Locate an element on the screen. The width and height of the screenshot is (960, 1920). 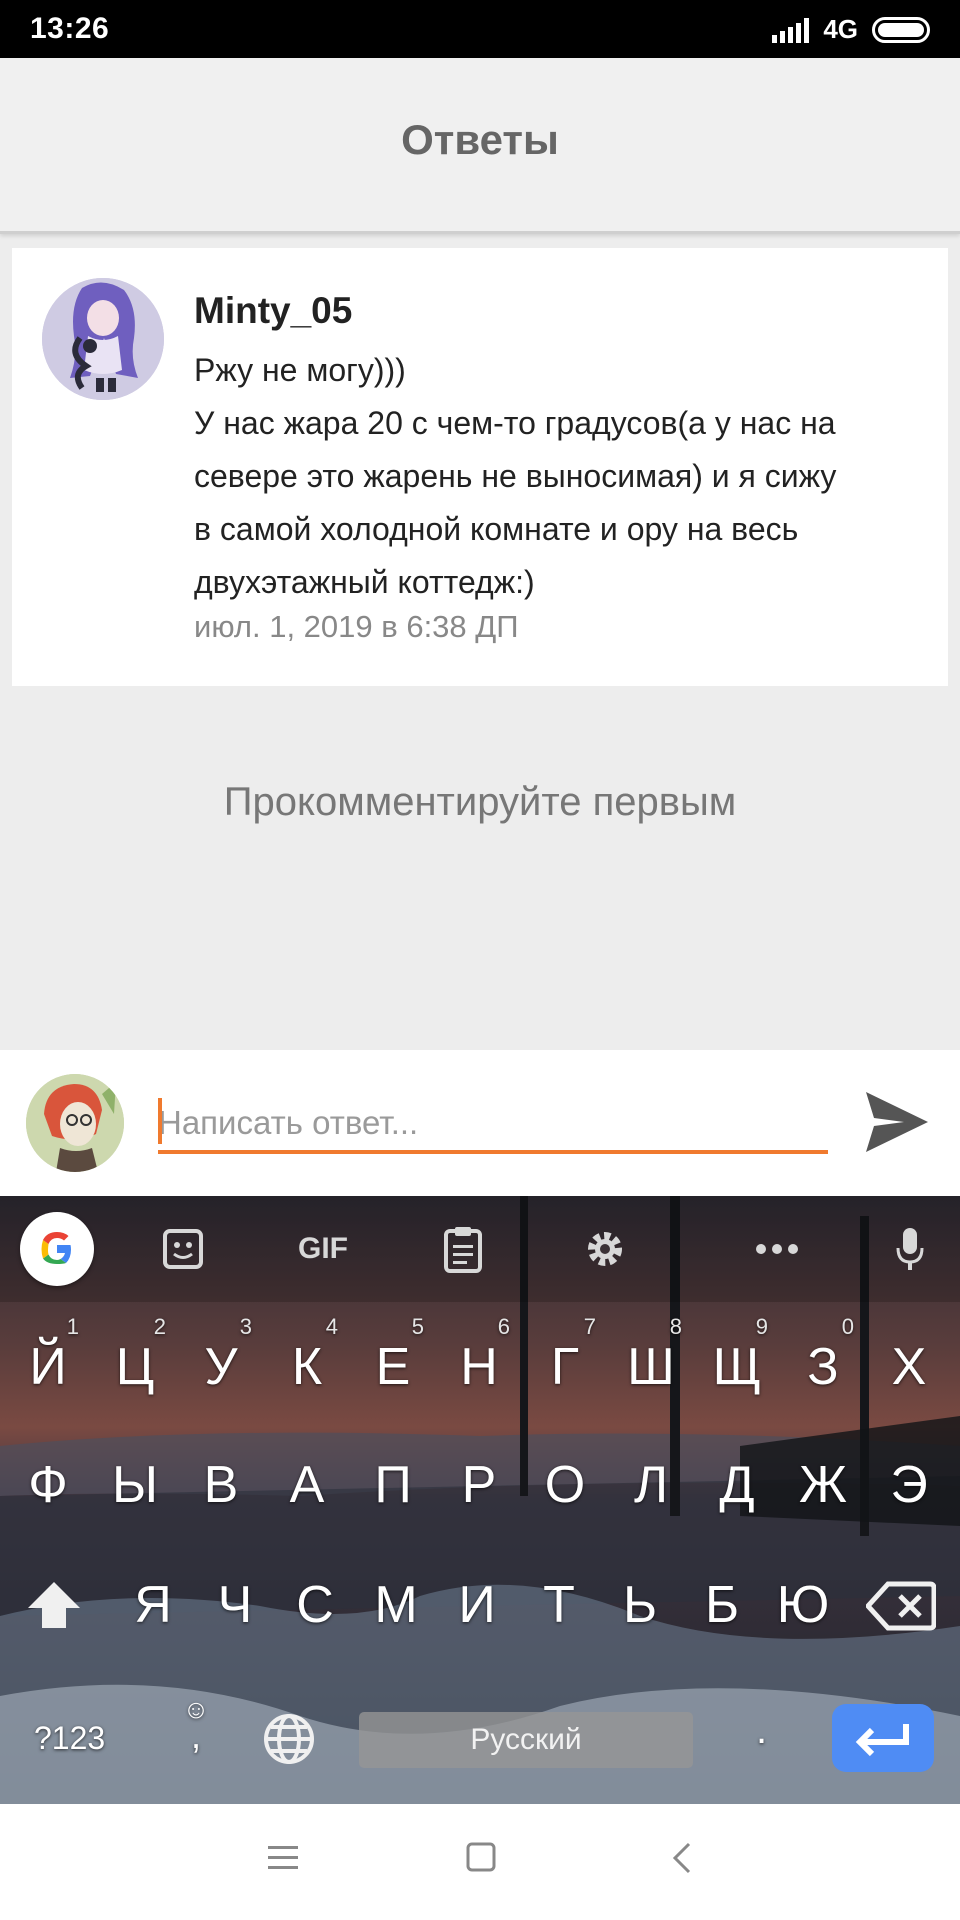
comment-line: двухэтажный коттедж:) is located at coordinates (364, 582).